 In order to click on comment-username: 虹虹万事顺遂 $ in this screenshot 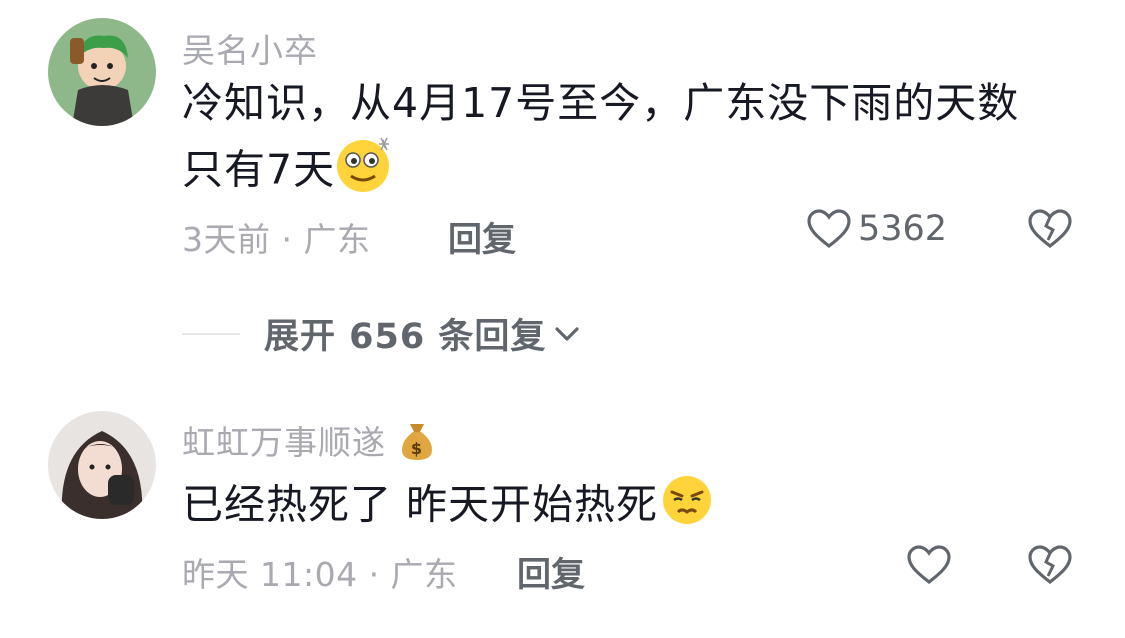, I will do `click(309, 443)`.